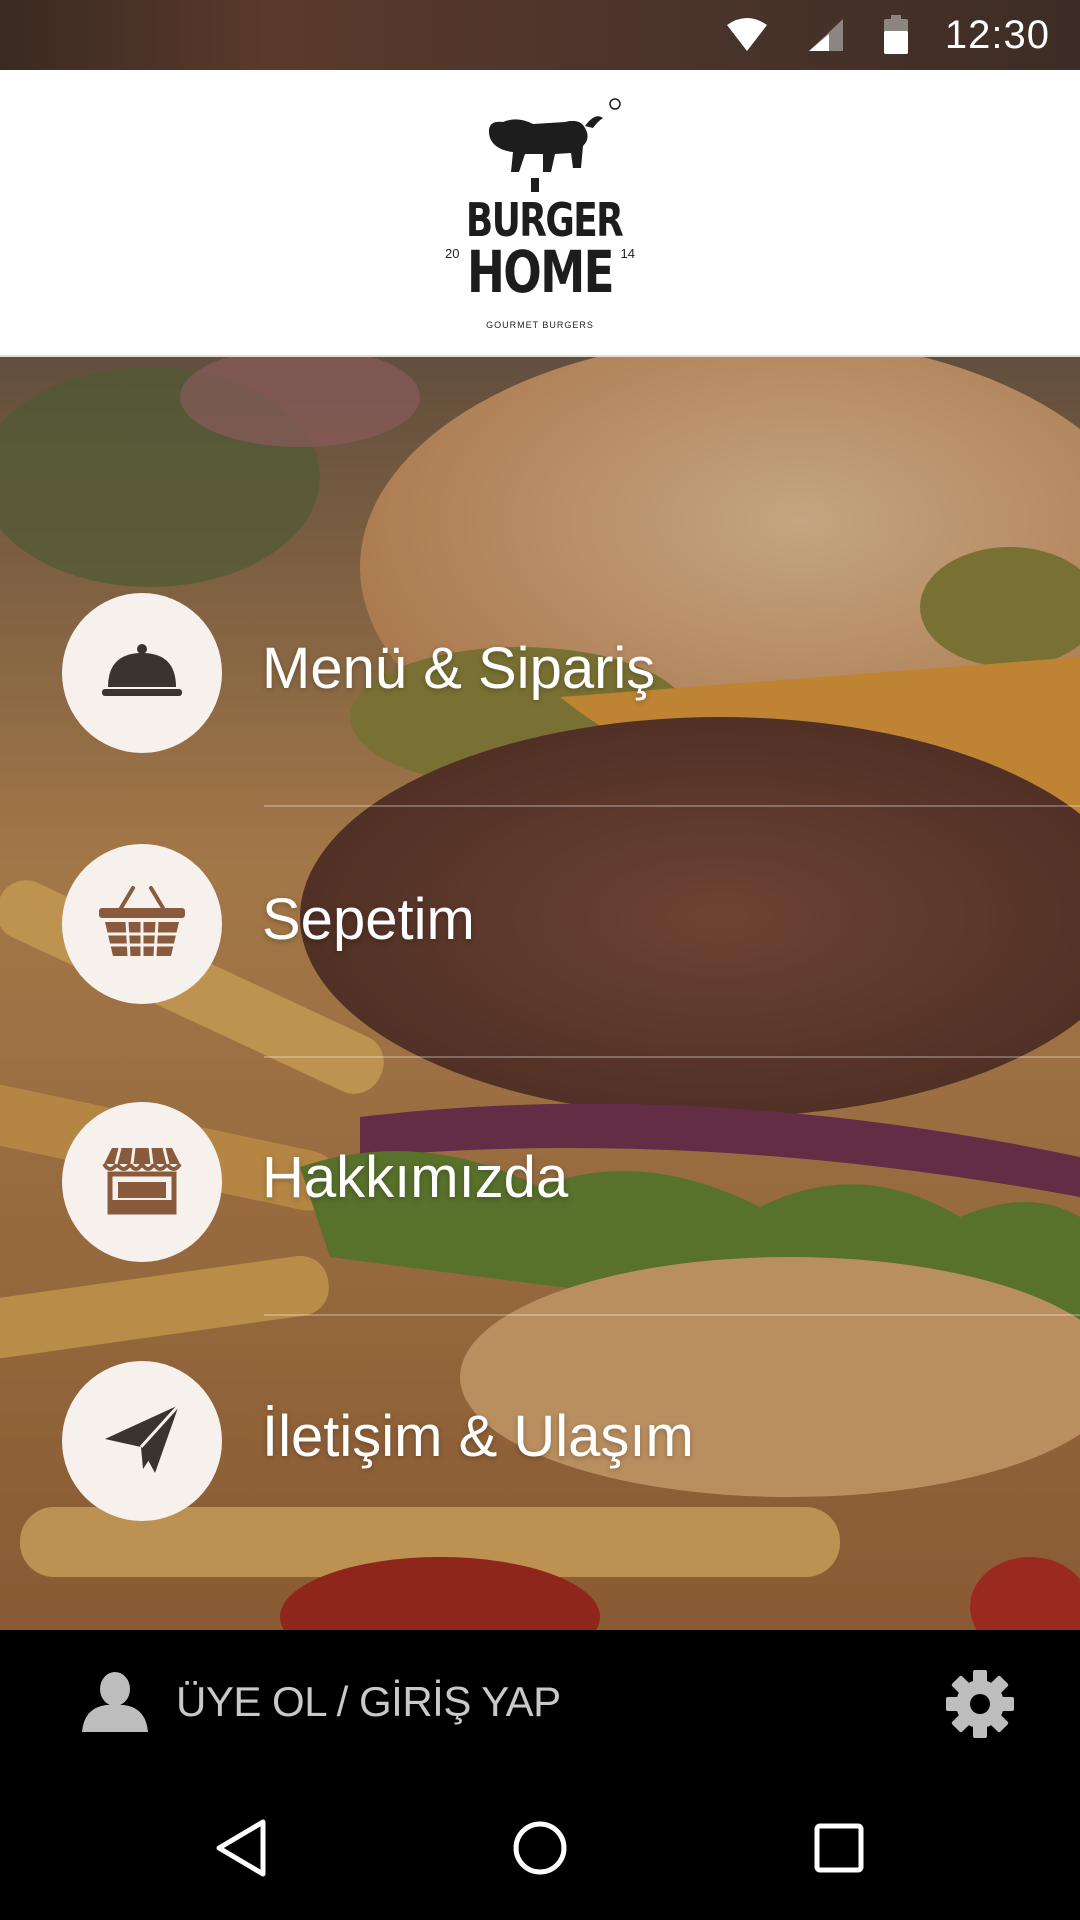  I want to click on burger-home-logo: BURGER HOME 20 14 GOURMET BURGERS, so click(540, 213).